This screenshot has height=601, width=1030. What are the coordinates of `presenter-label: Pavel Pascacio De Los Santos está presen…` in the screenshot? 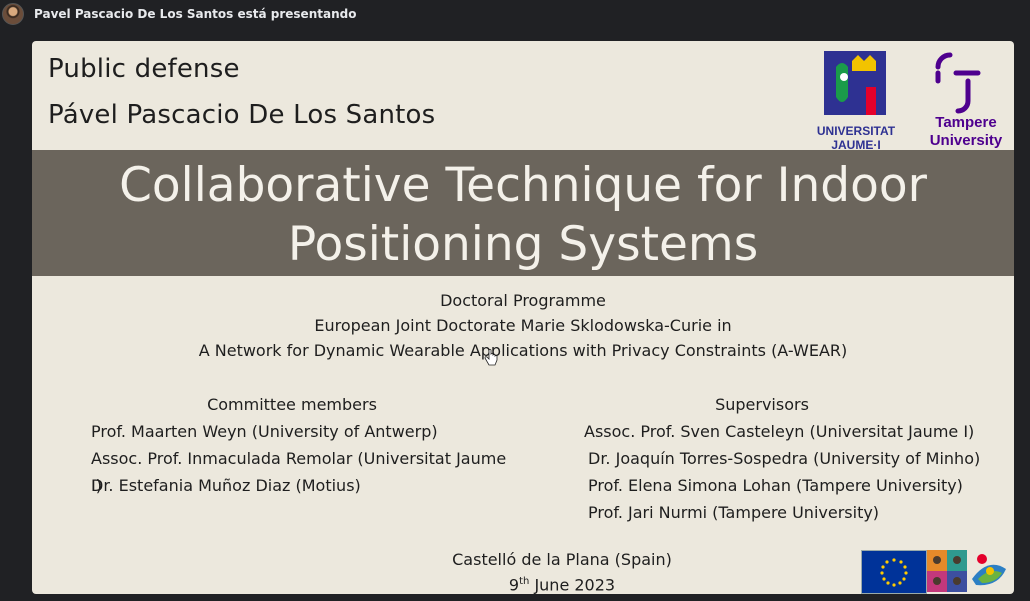 It's located at (195, 14).